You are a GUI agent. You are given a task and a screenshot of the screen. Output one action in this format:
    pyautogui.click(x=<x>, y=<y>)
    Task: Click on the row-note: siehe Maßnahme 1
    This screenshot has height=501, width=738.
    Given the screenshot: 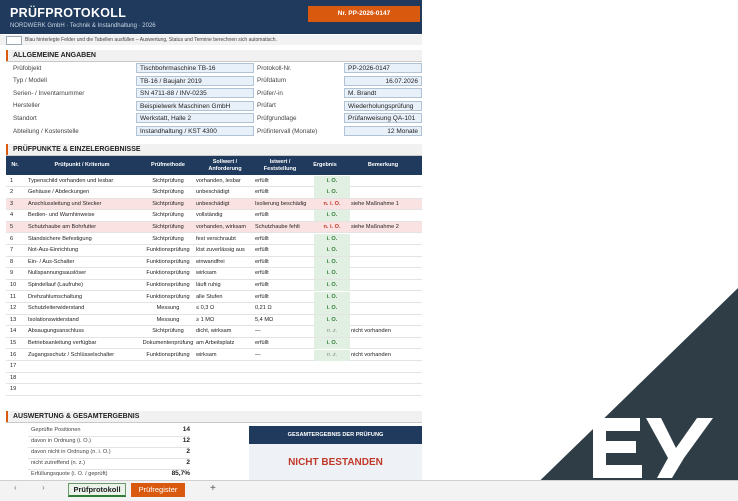 What is the action you would take?
    pyautogui.click(x=386, y=204)
    